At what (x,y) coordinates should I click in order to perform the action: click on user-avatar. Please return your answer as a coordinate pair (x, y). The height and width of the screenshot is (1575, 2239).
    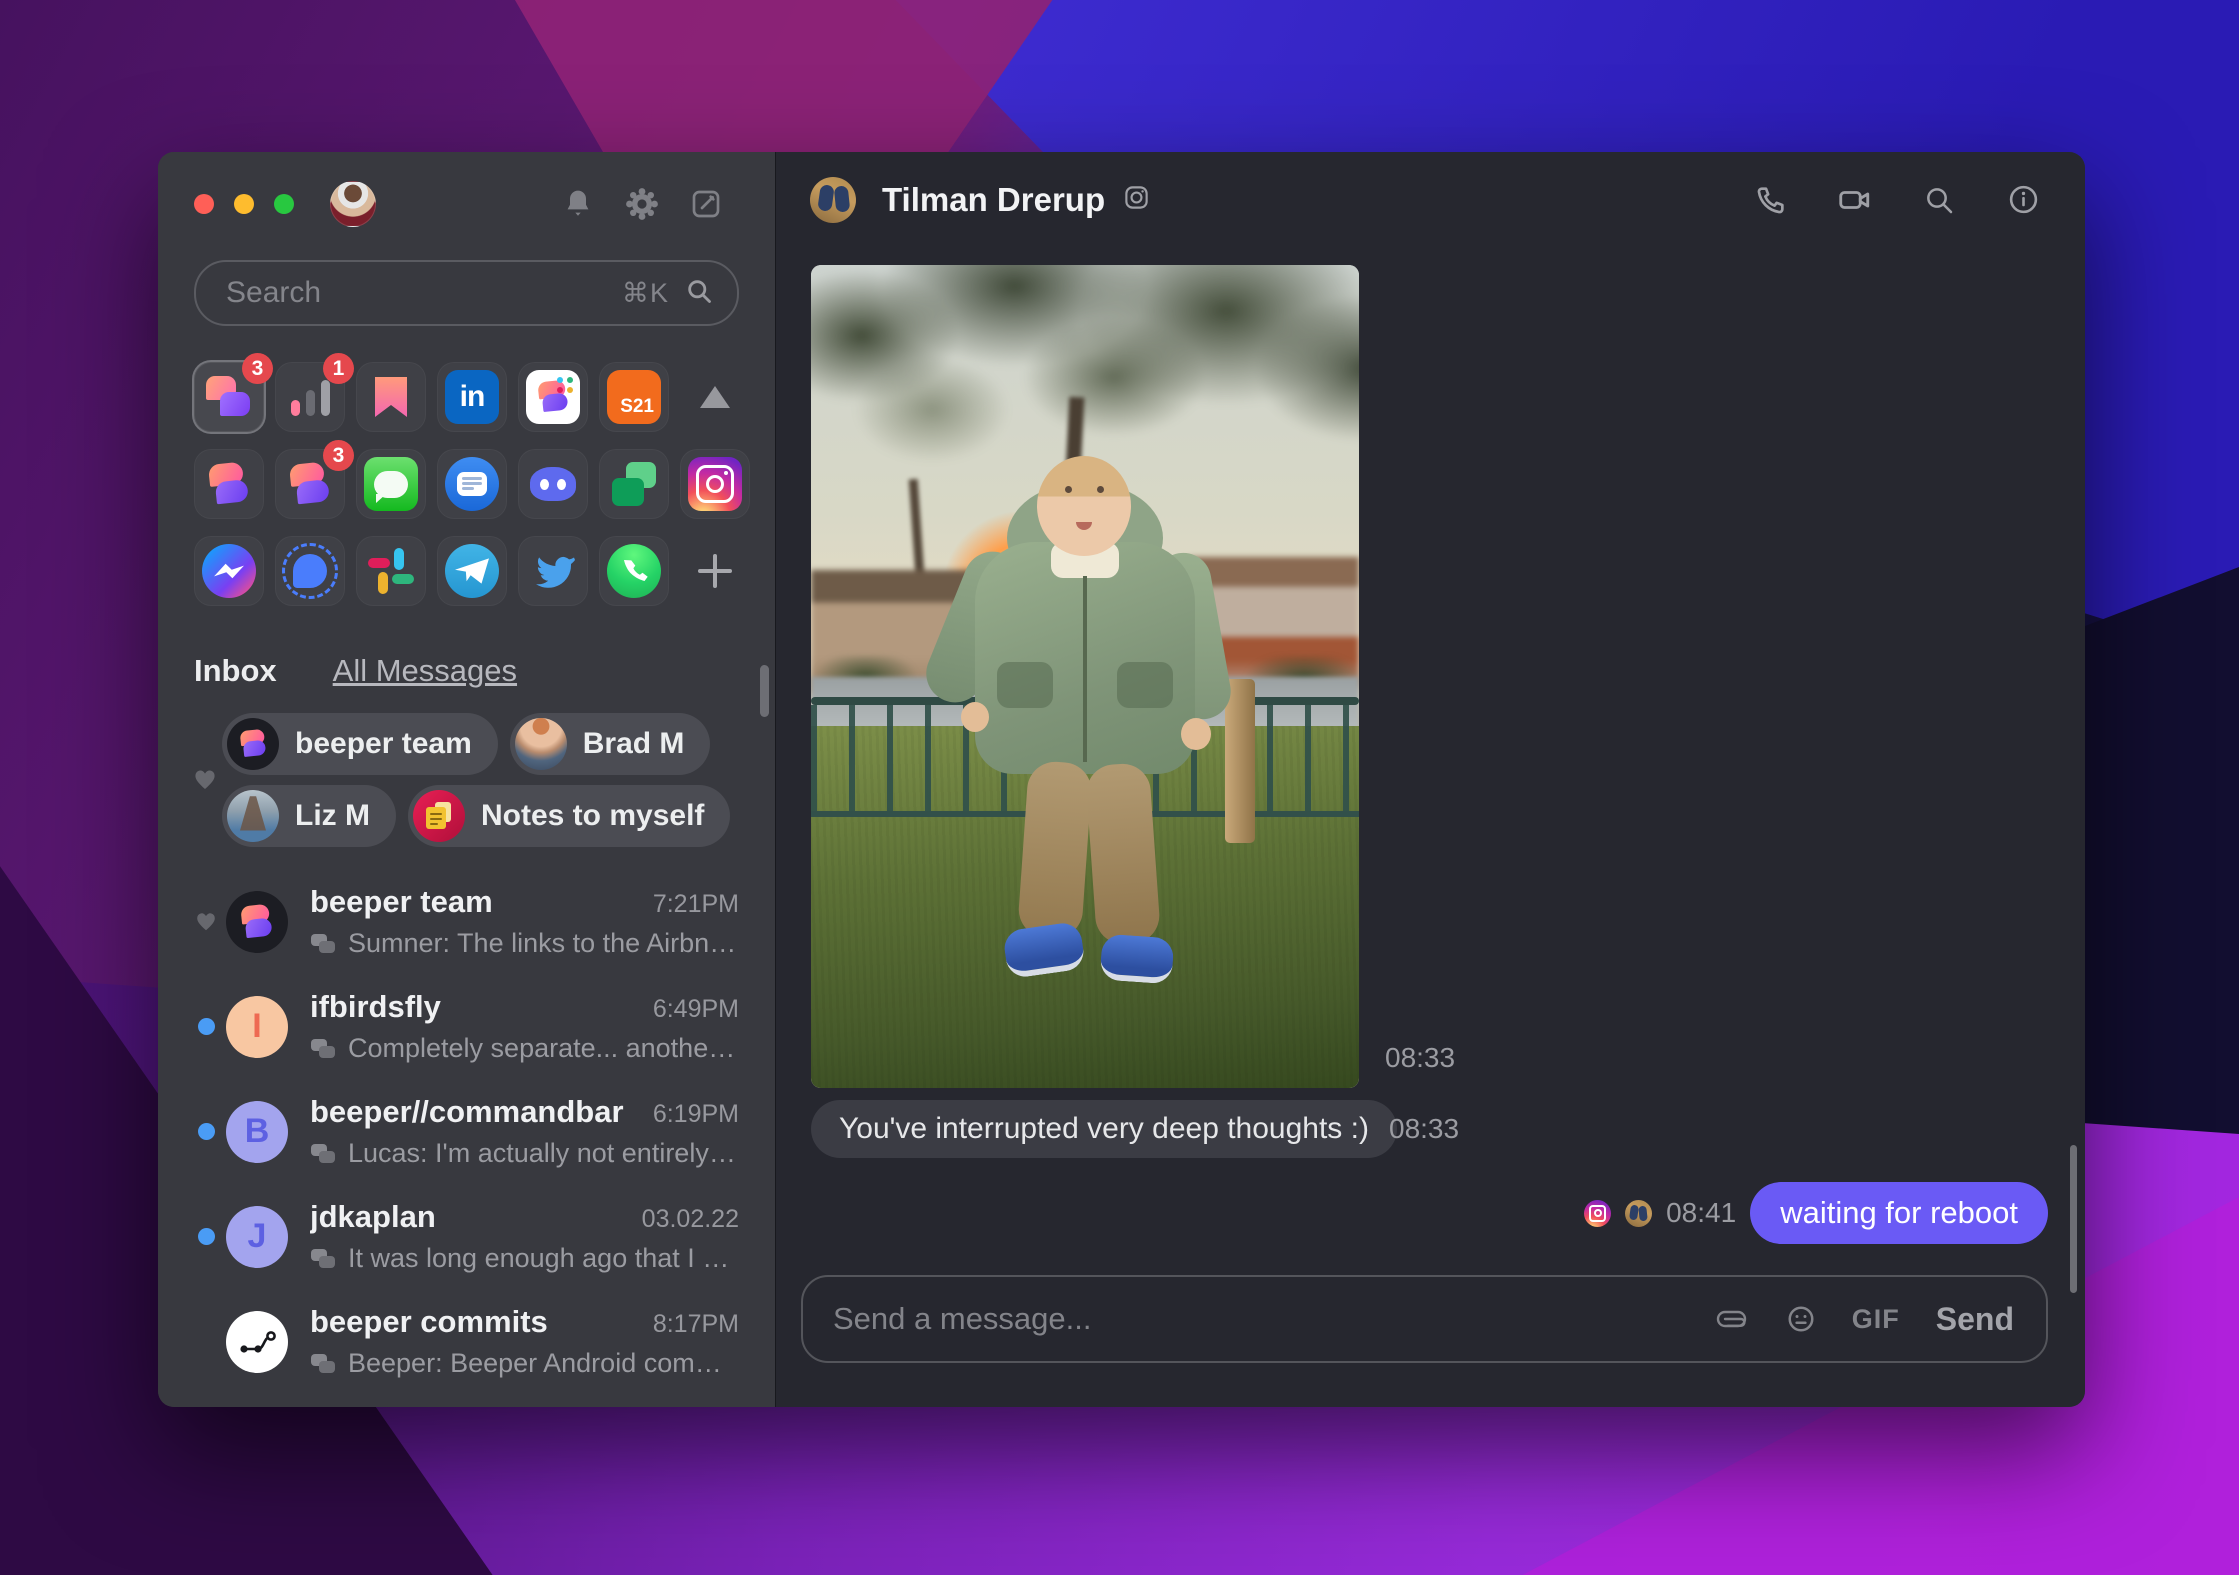
    Looking at the image, I should click on (353, 204).